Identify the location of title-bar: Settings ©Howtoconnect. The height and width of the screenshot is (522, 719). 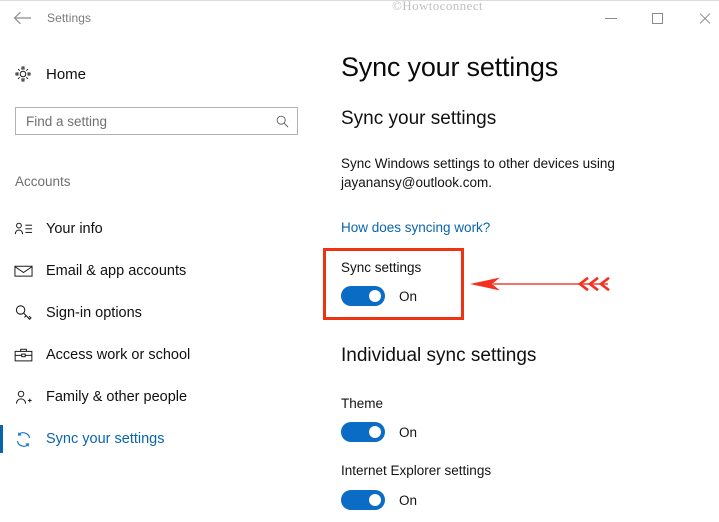
(359, 17).